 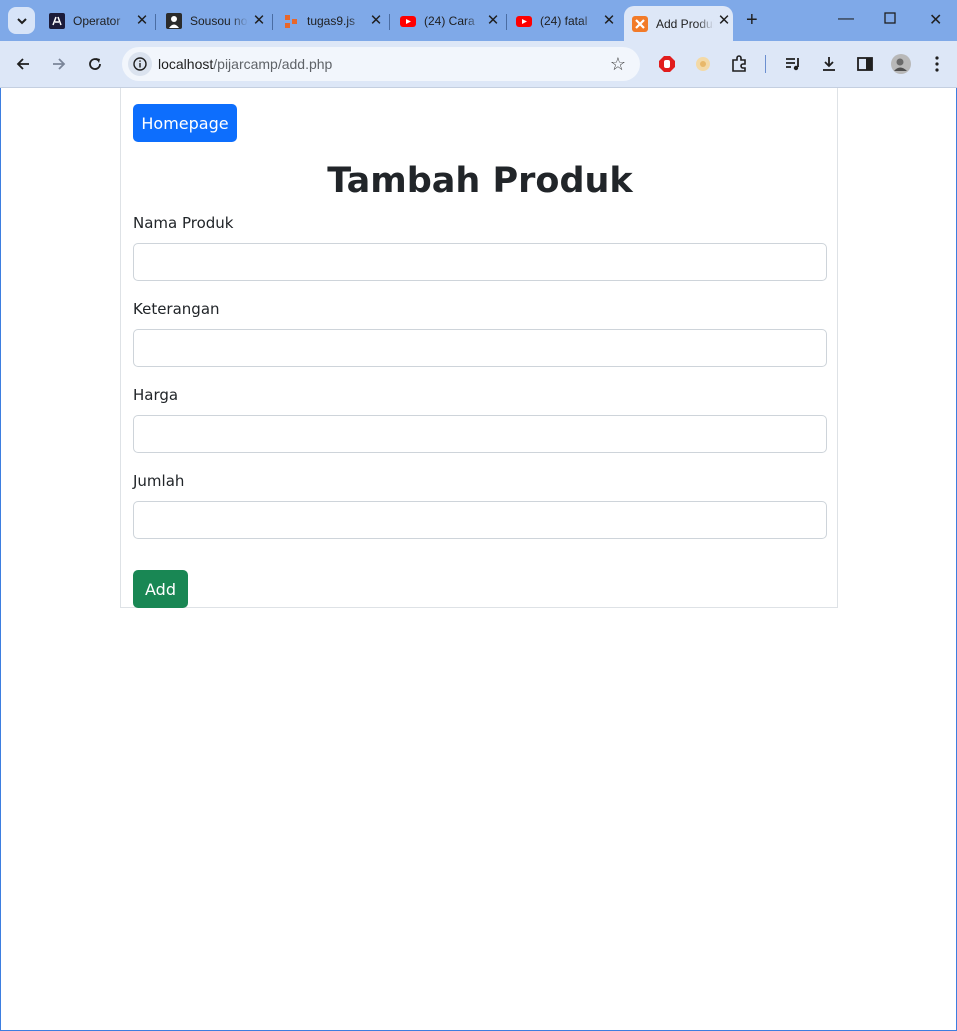 I want to click on tab-sousou: Sousou no ✕, so click(x=216, y=21).